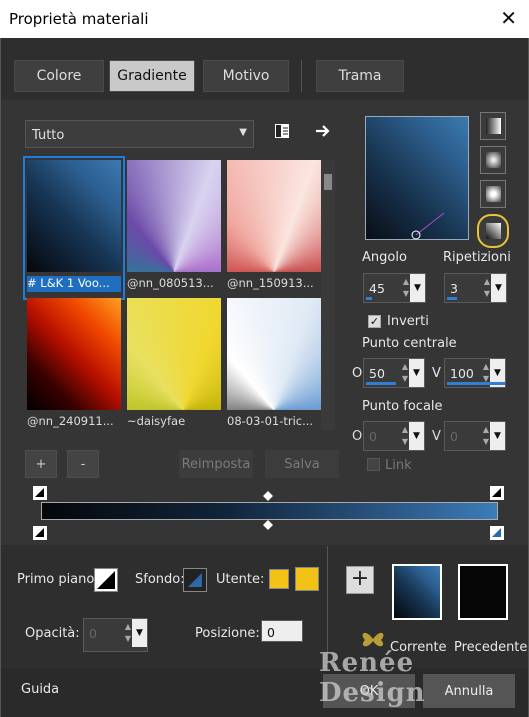 This screenshot has height=717, width=529. What do you see at coordinates (372, 678) in the screenshot?
I see `watermark-text: Renée Design` at bounding box center [372, 678].